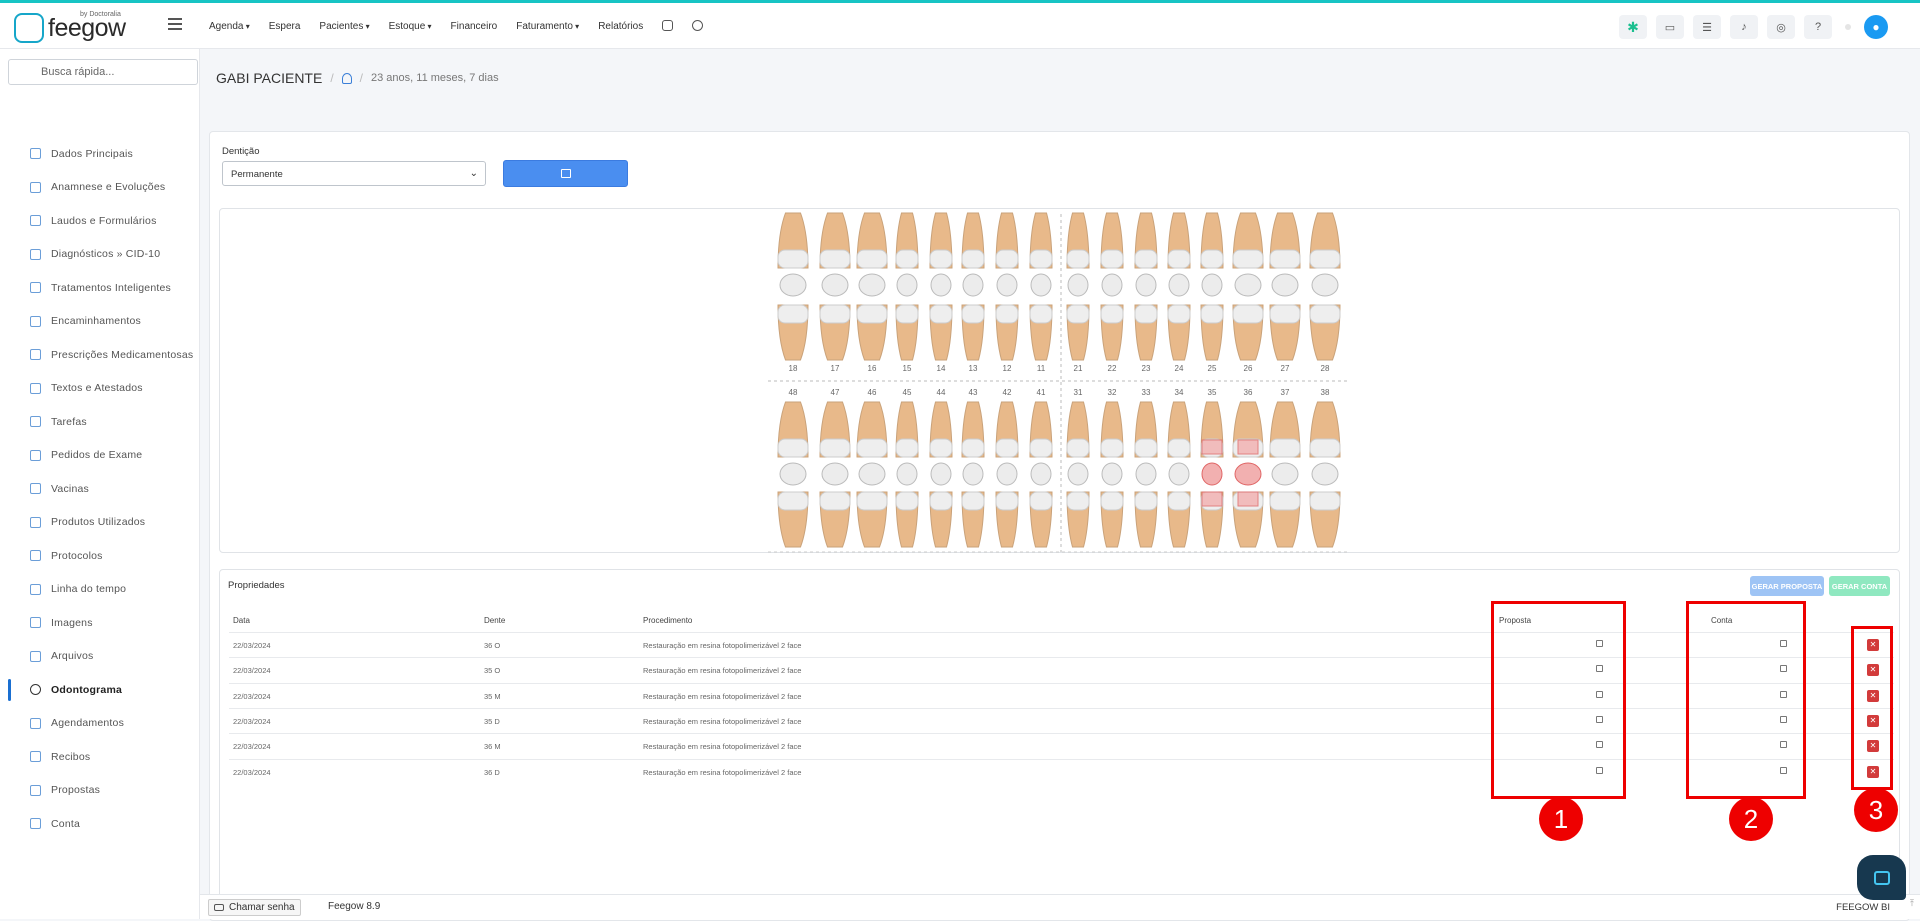 This screenshot has height=921, width=1920. I want to click on sidebar-item-8: Tarefas, so click(100, 422).